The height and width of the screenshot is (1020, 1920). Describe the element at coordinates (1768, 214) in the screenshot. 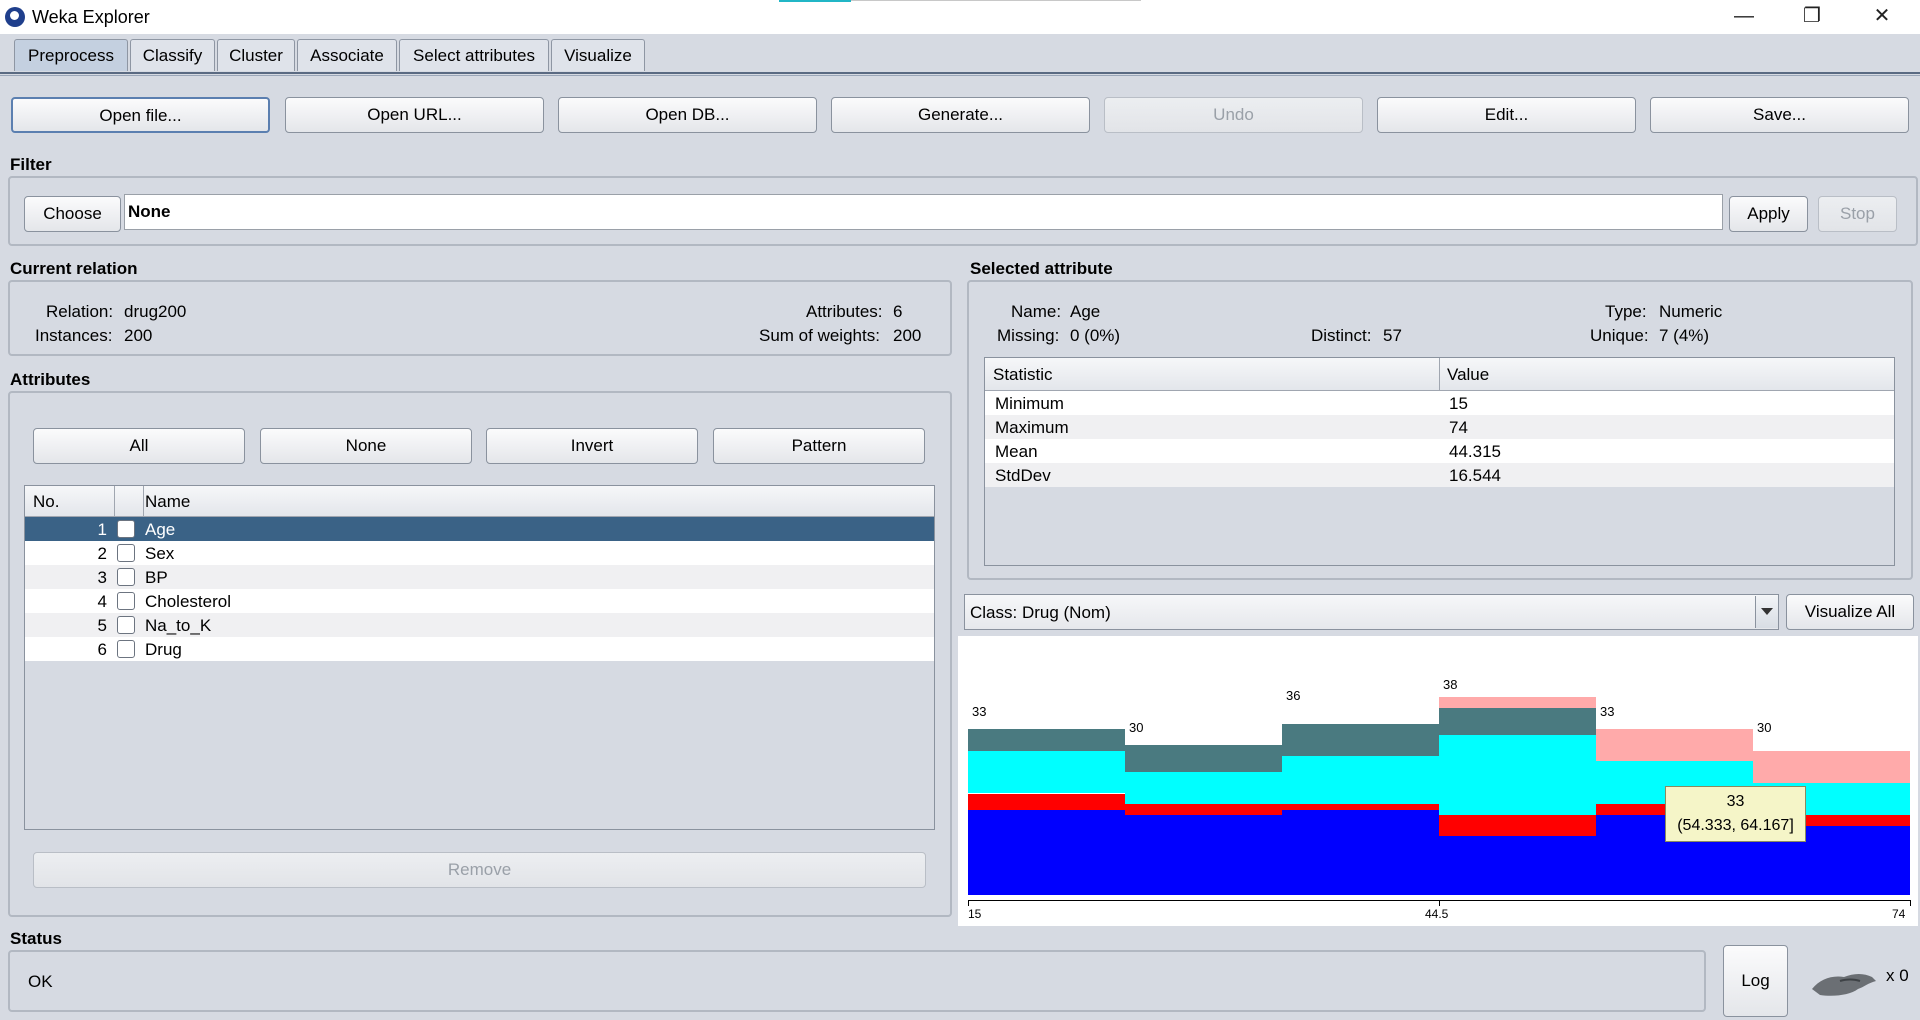

I see `apply-button: Apply` at that location.